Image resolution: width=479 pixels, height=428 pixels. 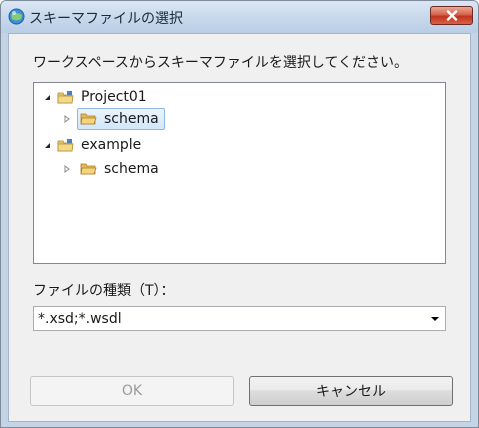 What do you see at coordinates (132, 391) in the screenshot?
I see `ok-button: OK` at bounding box center [132, 391].